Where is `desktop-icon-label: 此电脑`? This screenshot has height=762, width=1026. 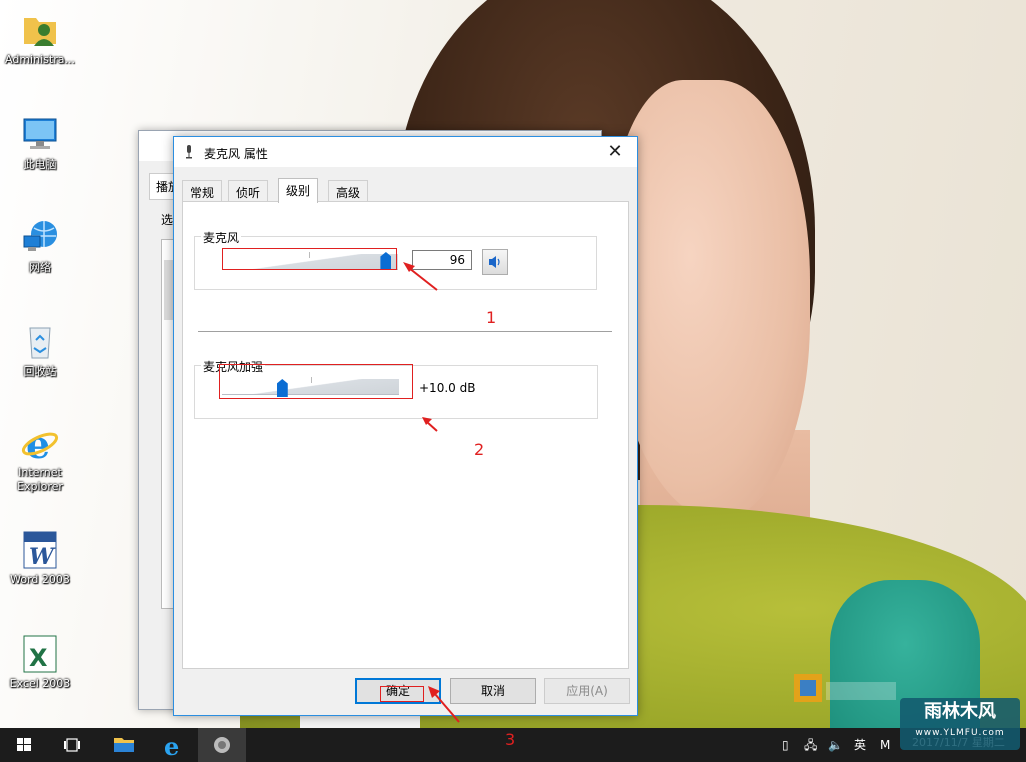 desktop-icon-label: 此电脑 is located at coordinates (40, 164).